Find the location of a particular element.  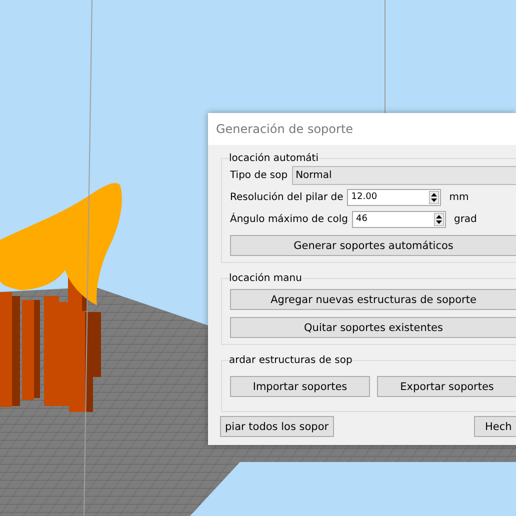

action-button: Quitar soportes existentes is located at coordinates (373, 327).